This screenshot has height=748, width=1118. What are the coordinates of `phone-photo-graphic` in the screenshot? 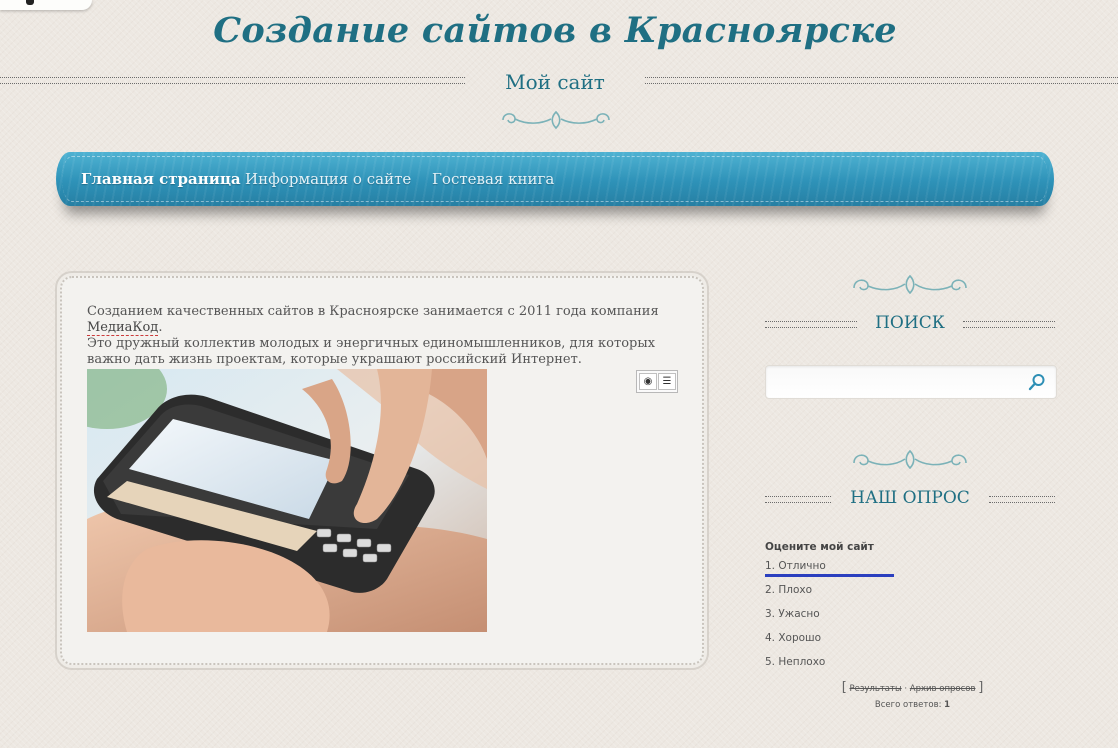 It's located at (287, 500).